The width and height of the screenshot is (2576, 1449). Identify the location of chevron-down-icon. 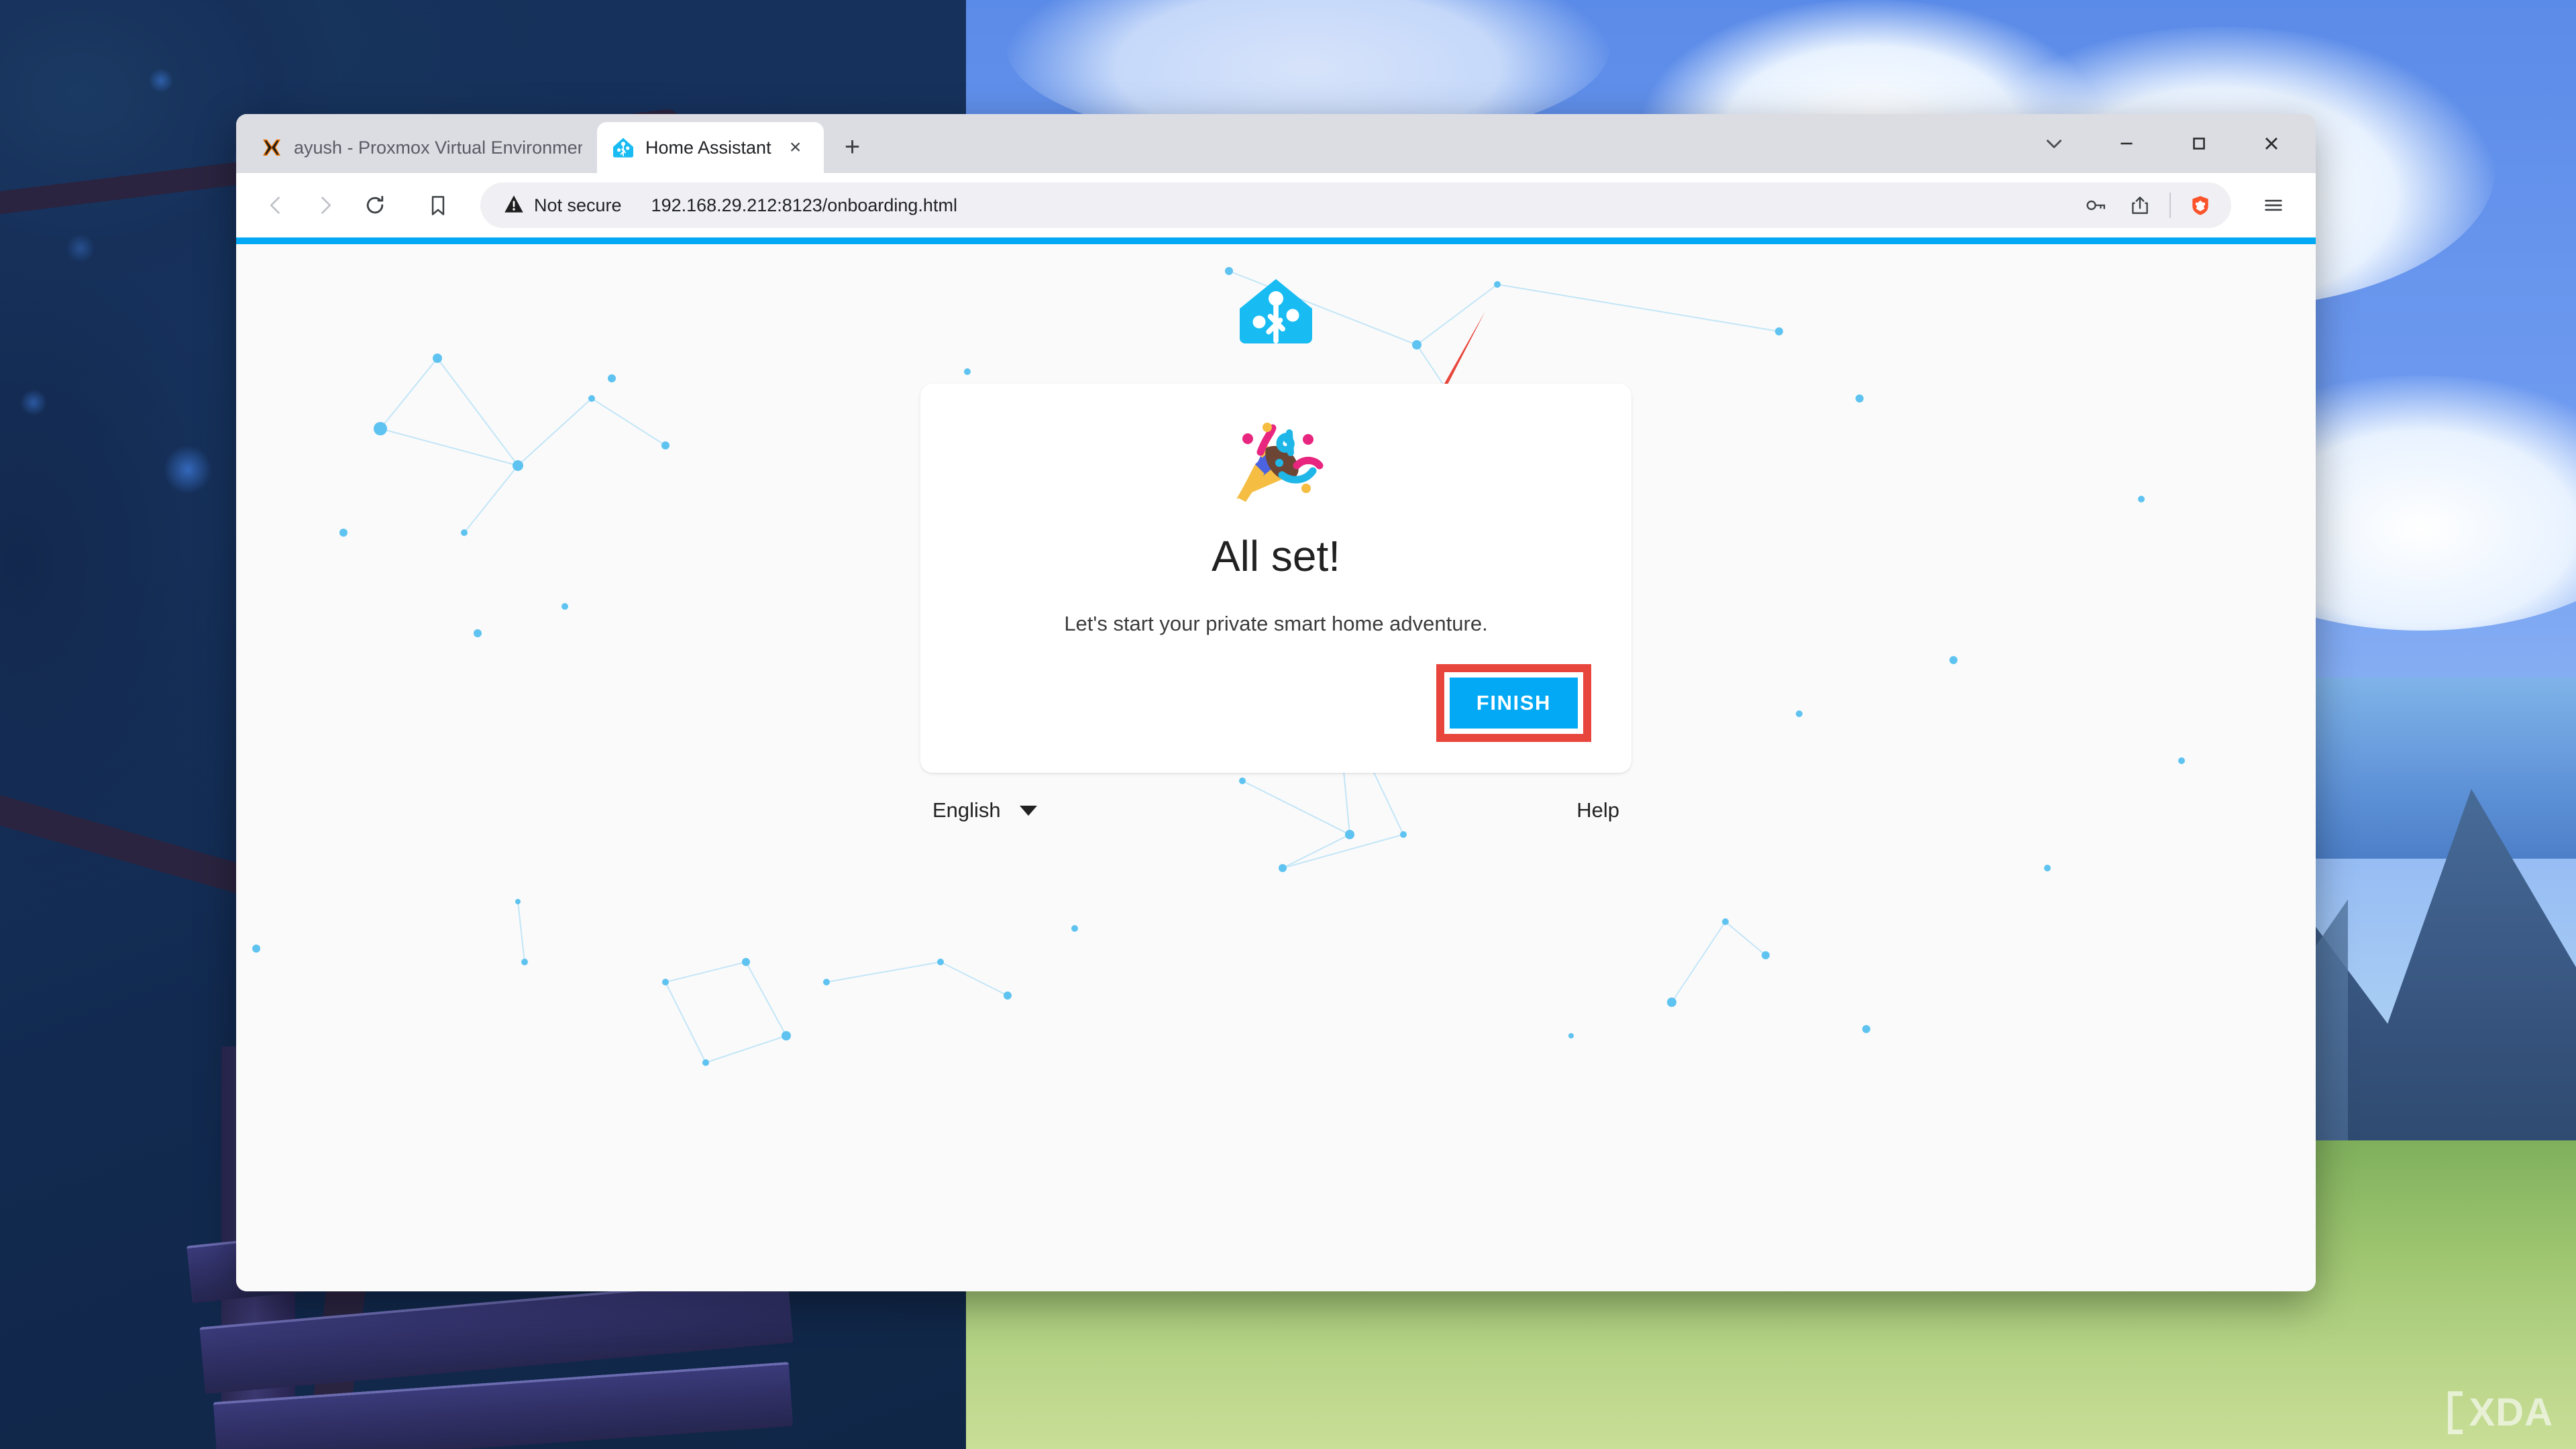
(1028, 810).